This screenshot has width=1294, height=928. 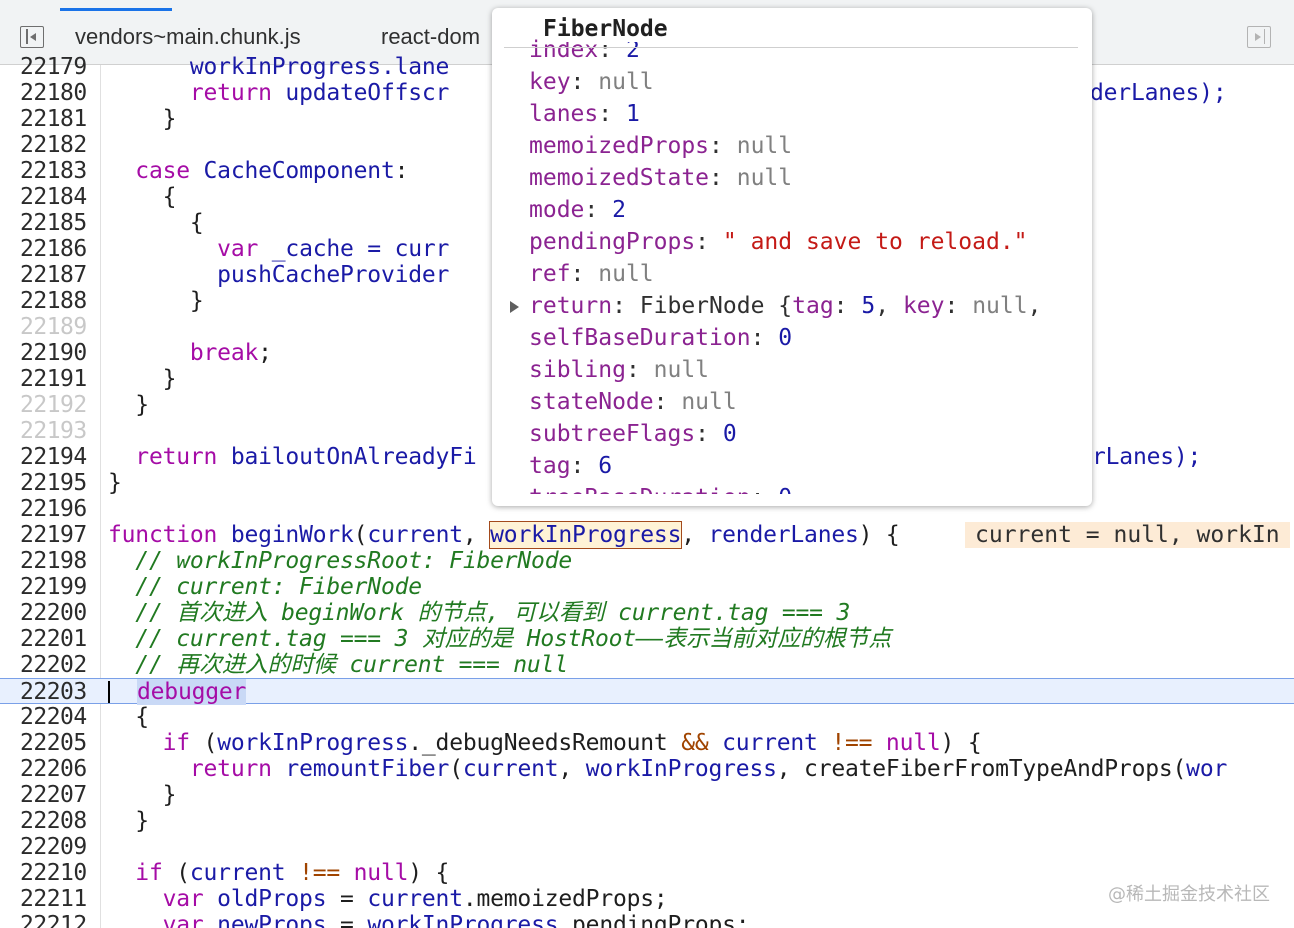 I want to click on debugger-statement: debugger, so click(x=192, y=692).